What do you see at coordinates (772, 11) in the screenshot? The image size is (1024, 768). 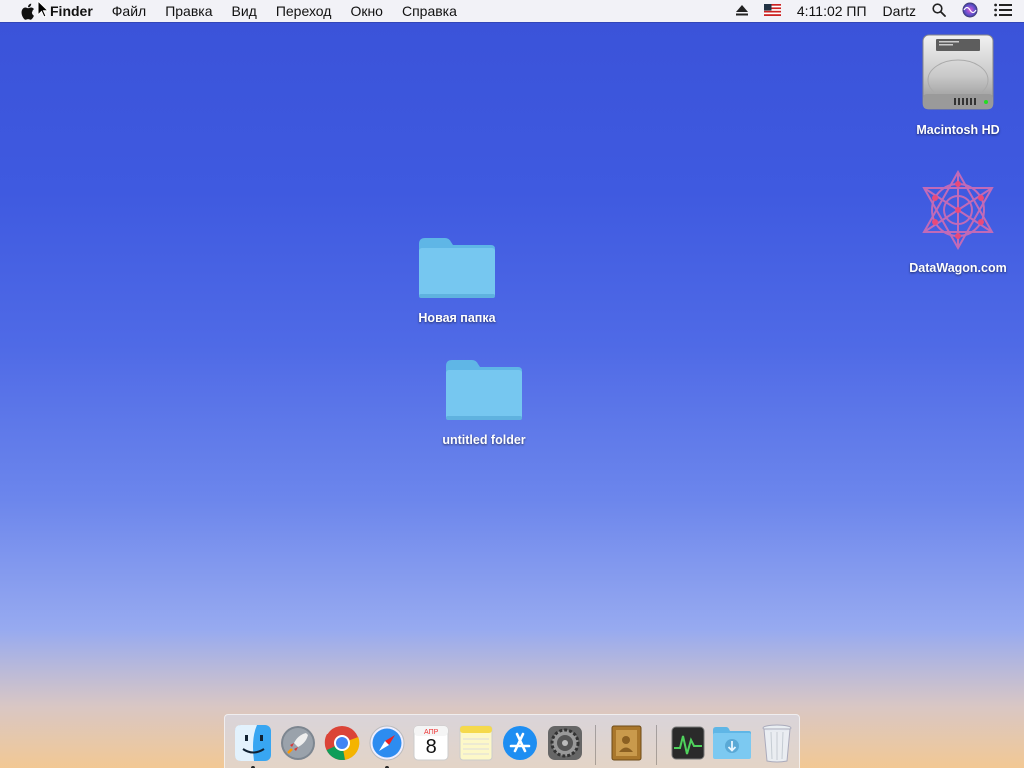 I see `us-flag-input-icon` at bounding box center [772, 11].